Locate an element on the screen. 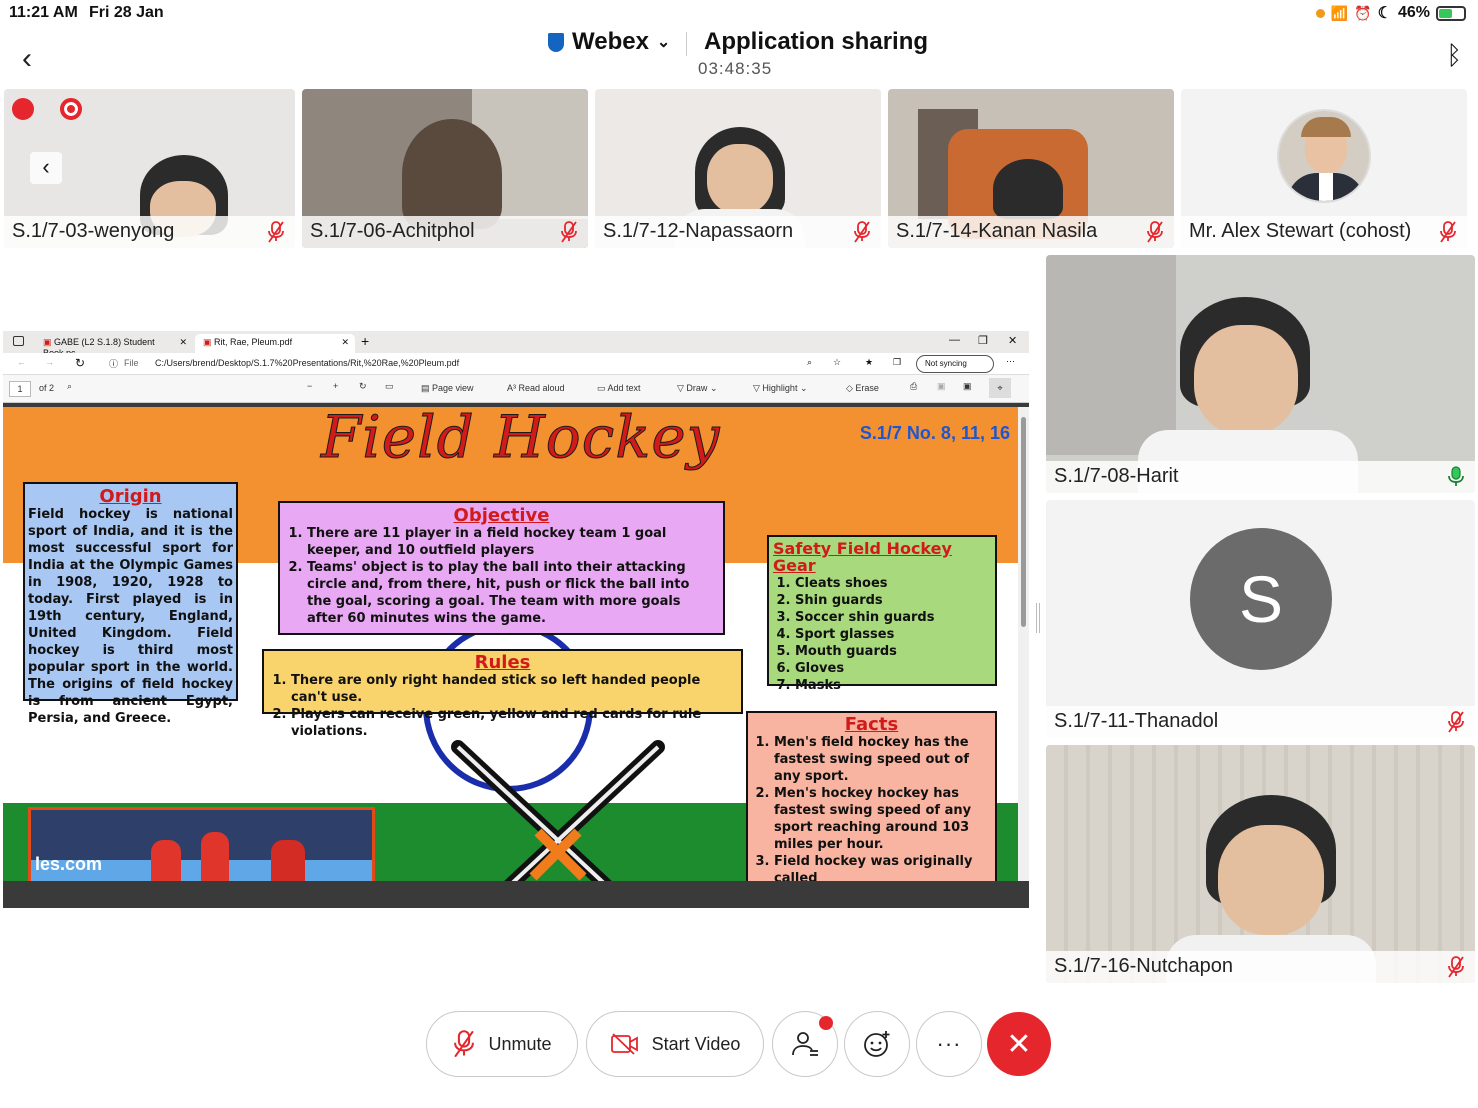  participants-button is located at coordinates (805, 1044).